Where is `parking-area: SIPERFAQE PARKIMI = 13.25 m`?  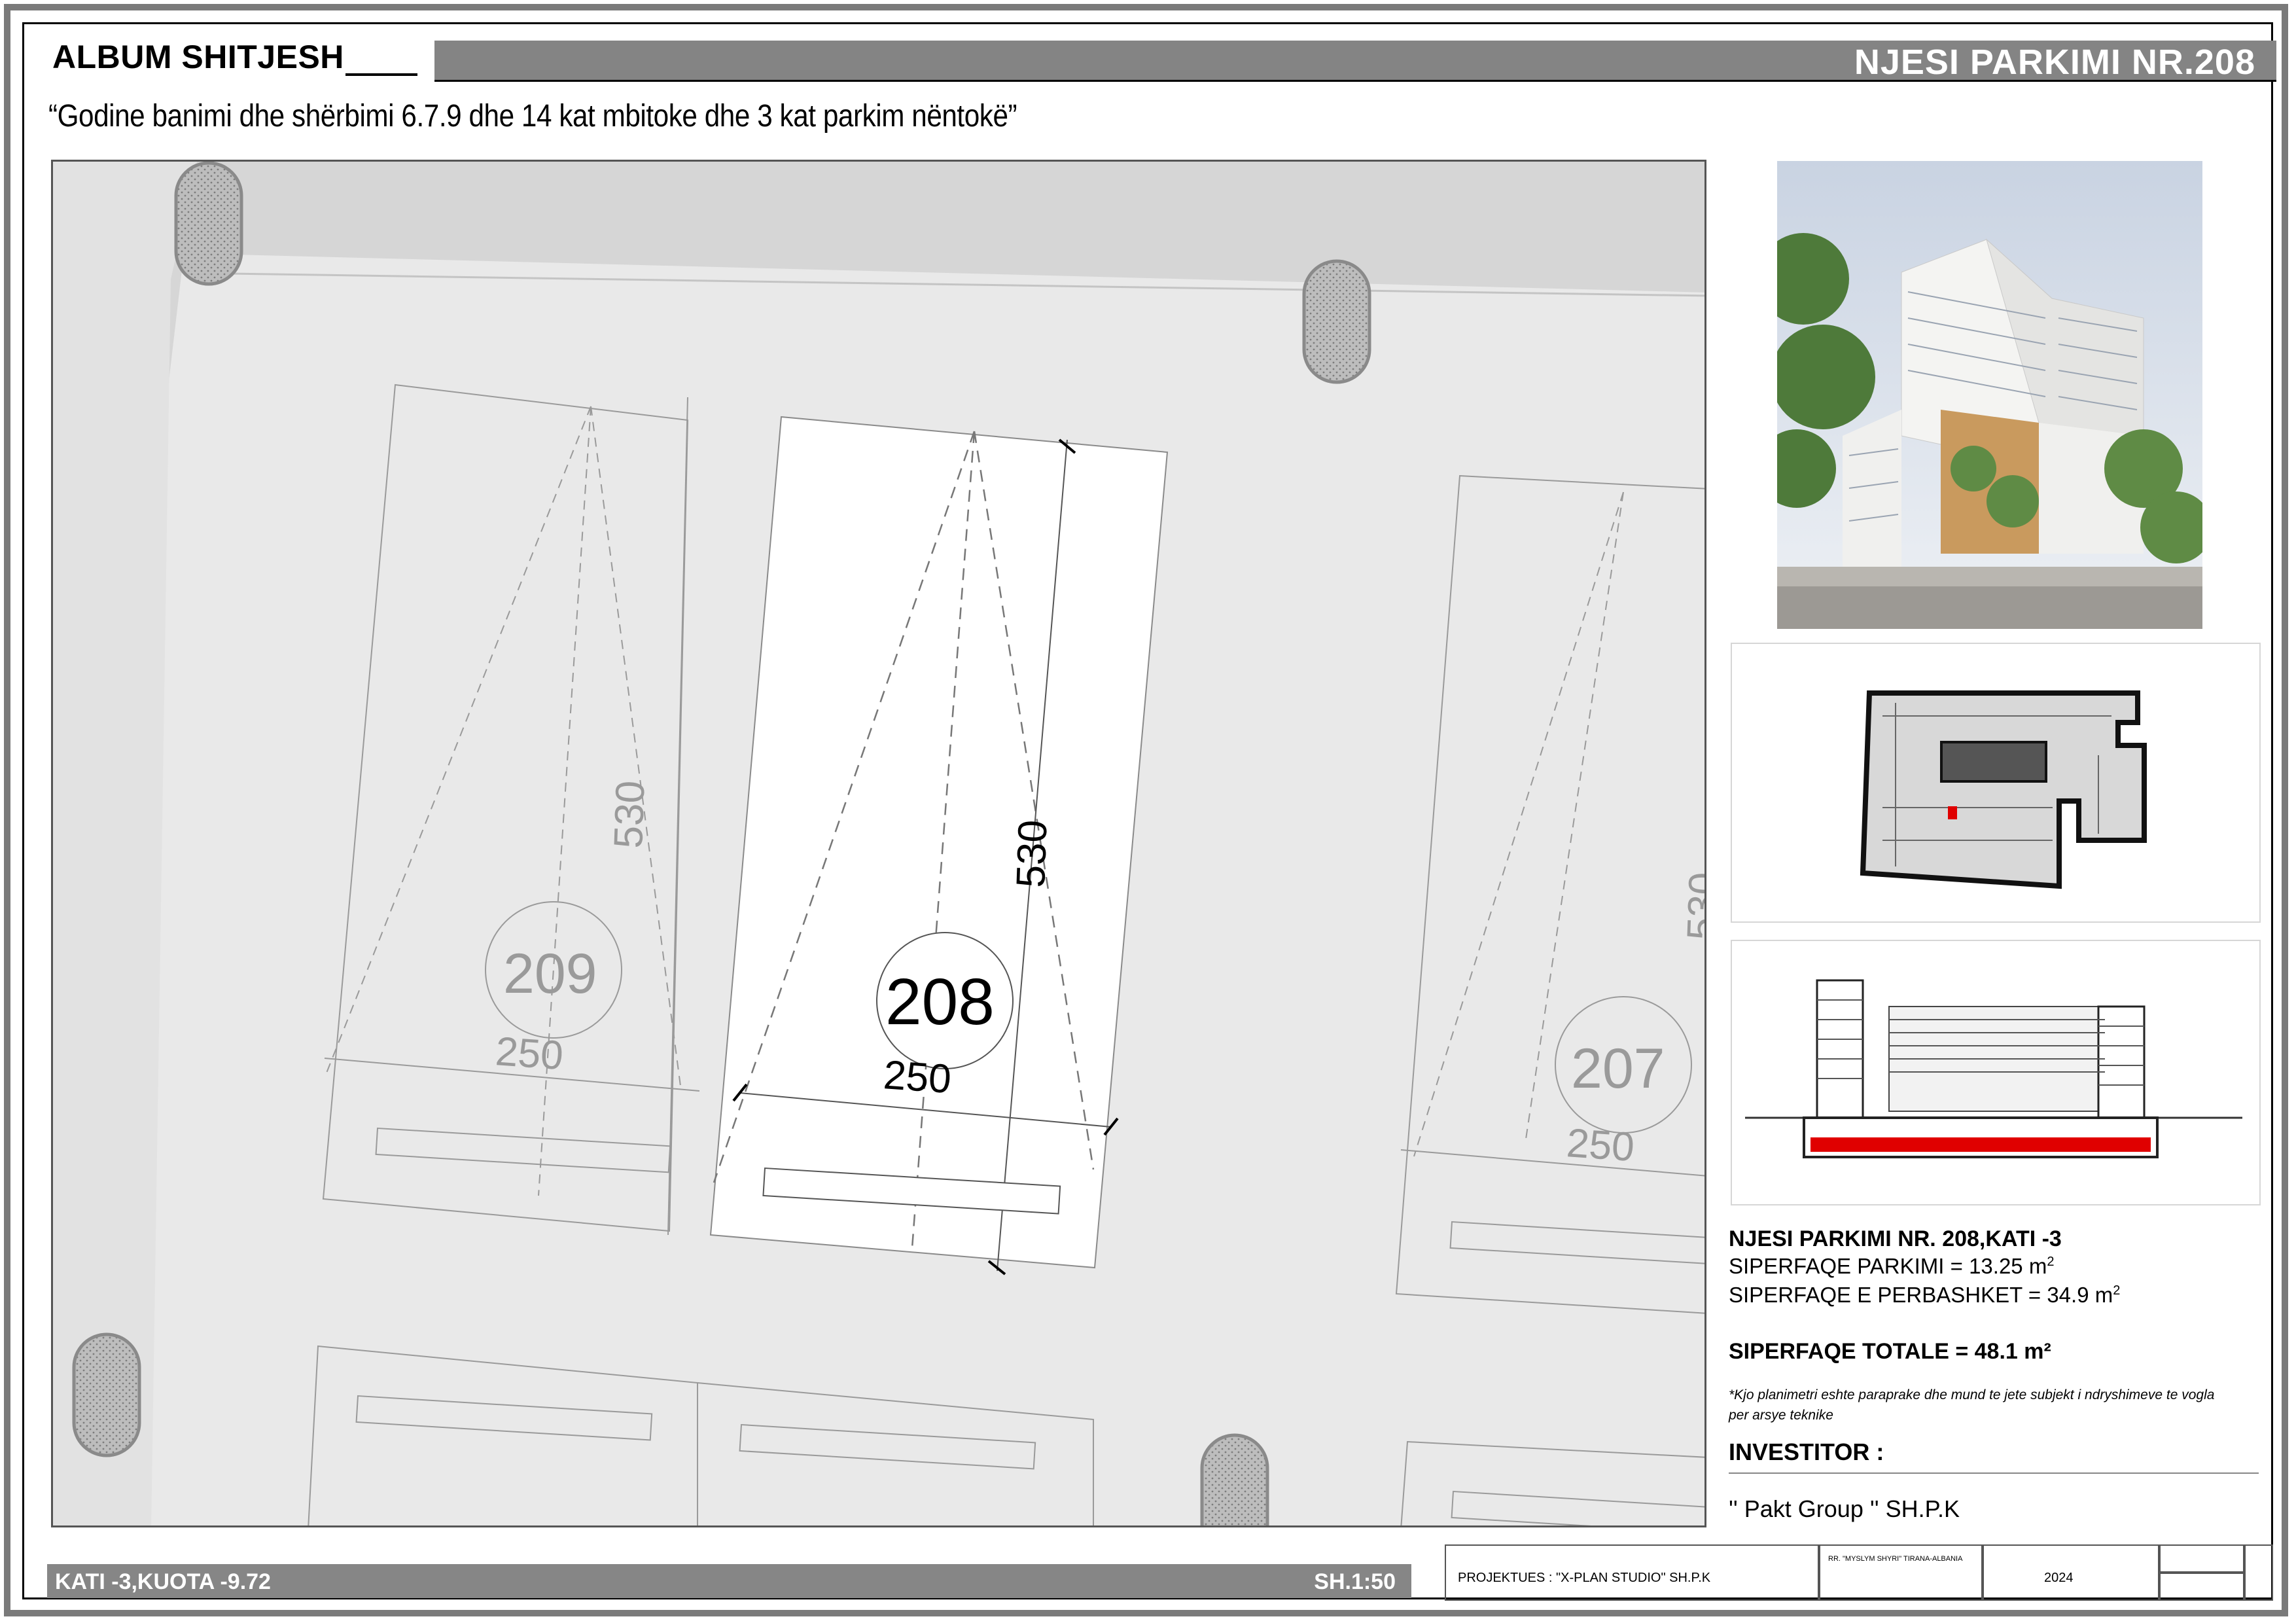 parking-area: SIPERFAQE PARKIMI = 13.25 m is located at coordinates (1888, 1266).